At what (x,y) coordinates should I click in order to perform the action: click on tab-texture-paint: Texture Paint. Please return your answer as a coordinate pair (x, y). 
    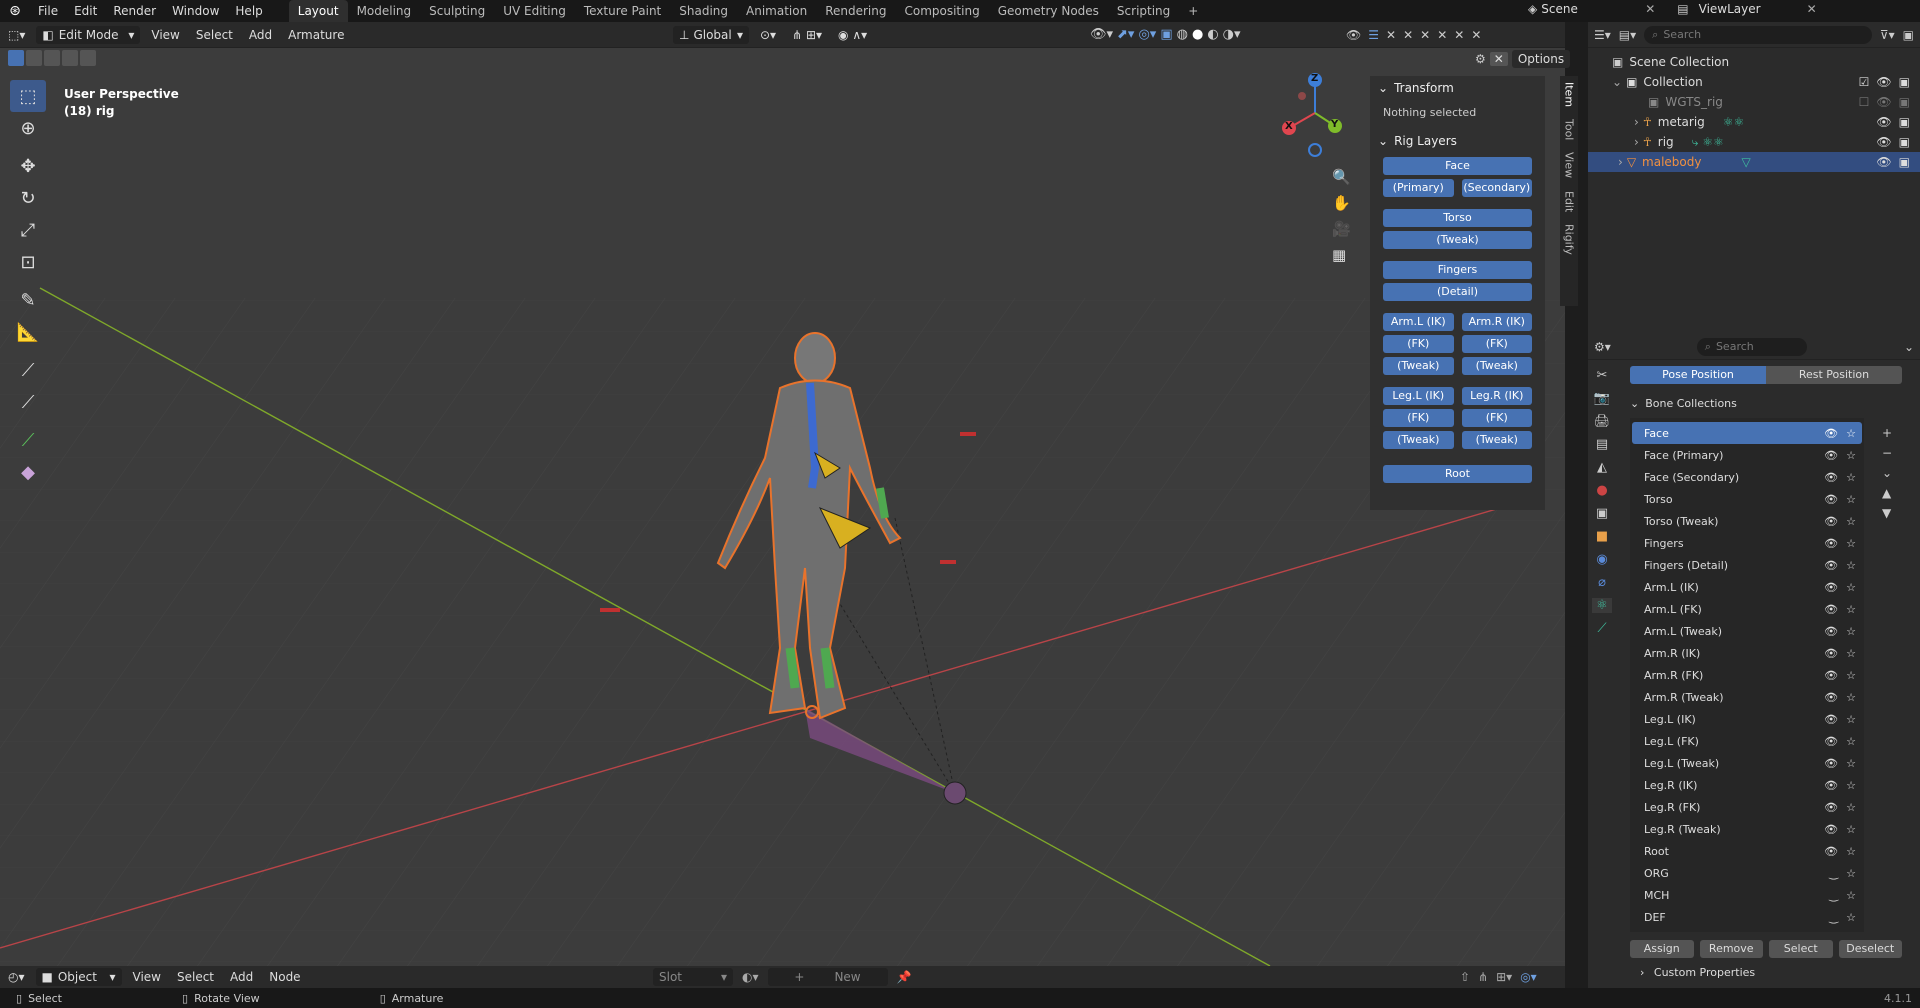
    Looking at the image, I should click on (622, 11).